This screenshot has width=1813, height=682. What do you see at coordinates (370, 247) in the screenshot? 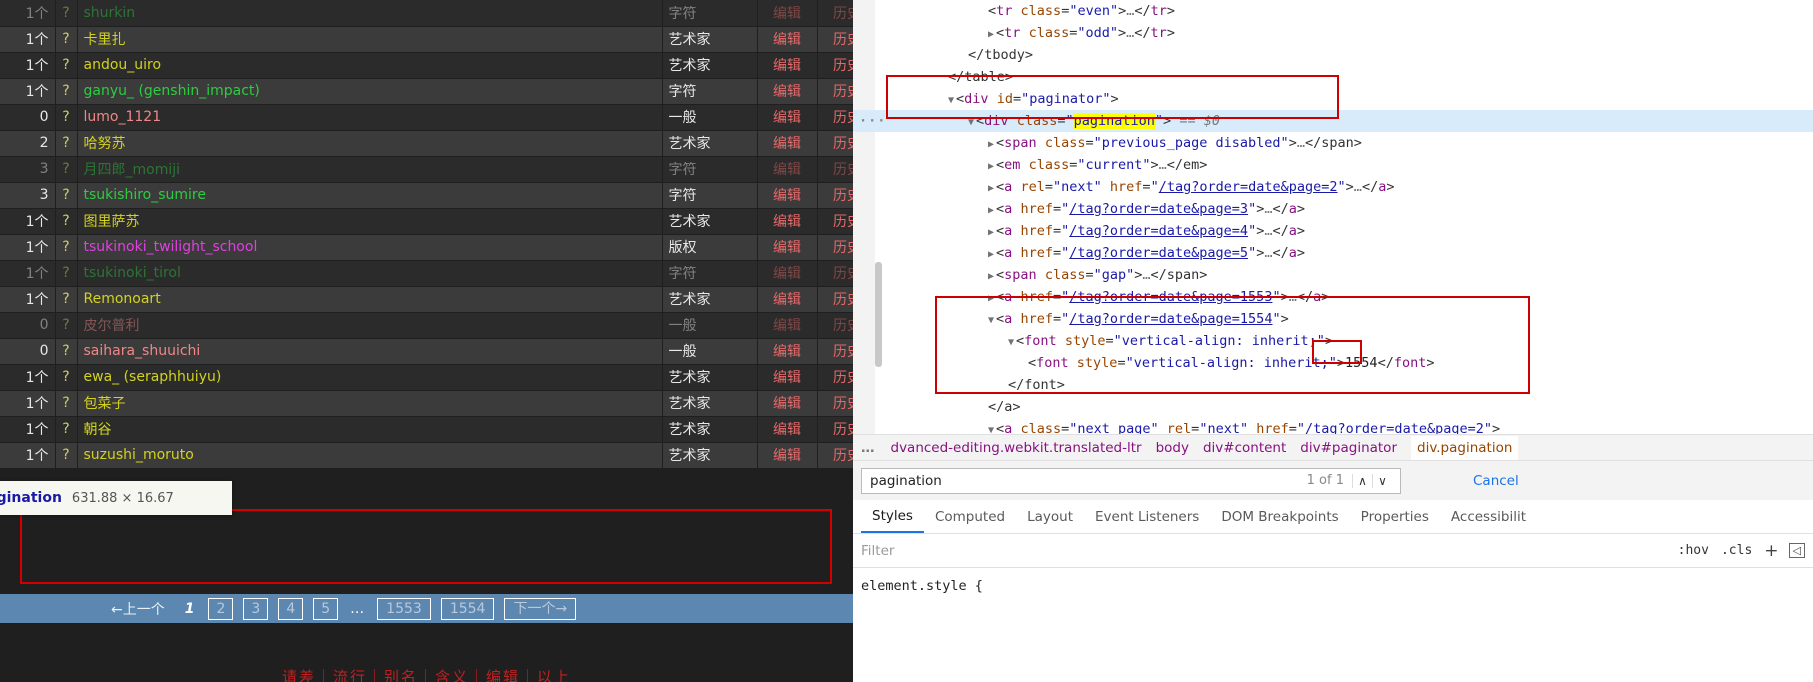
I see `tag-name-cell: tsukinoki_twilight_school` at bounding box center [370, 247].